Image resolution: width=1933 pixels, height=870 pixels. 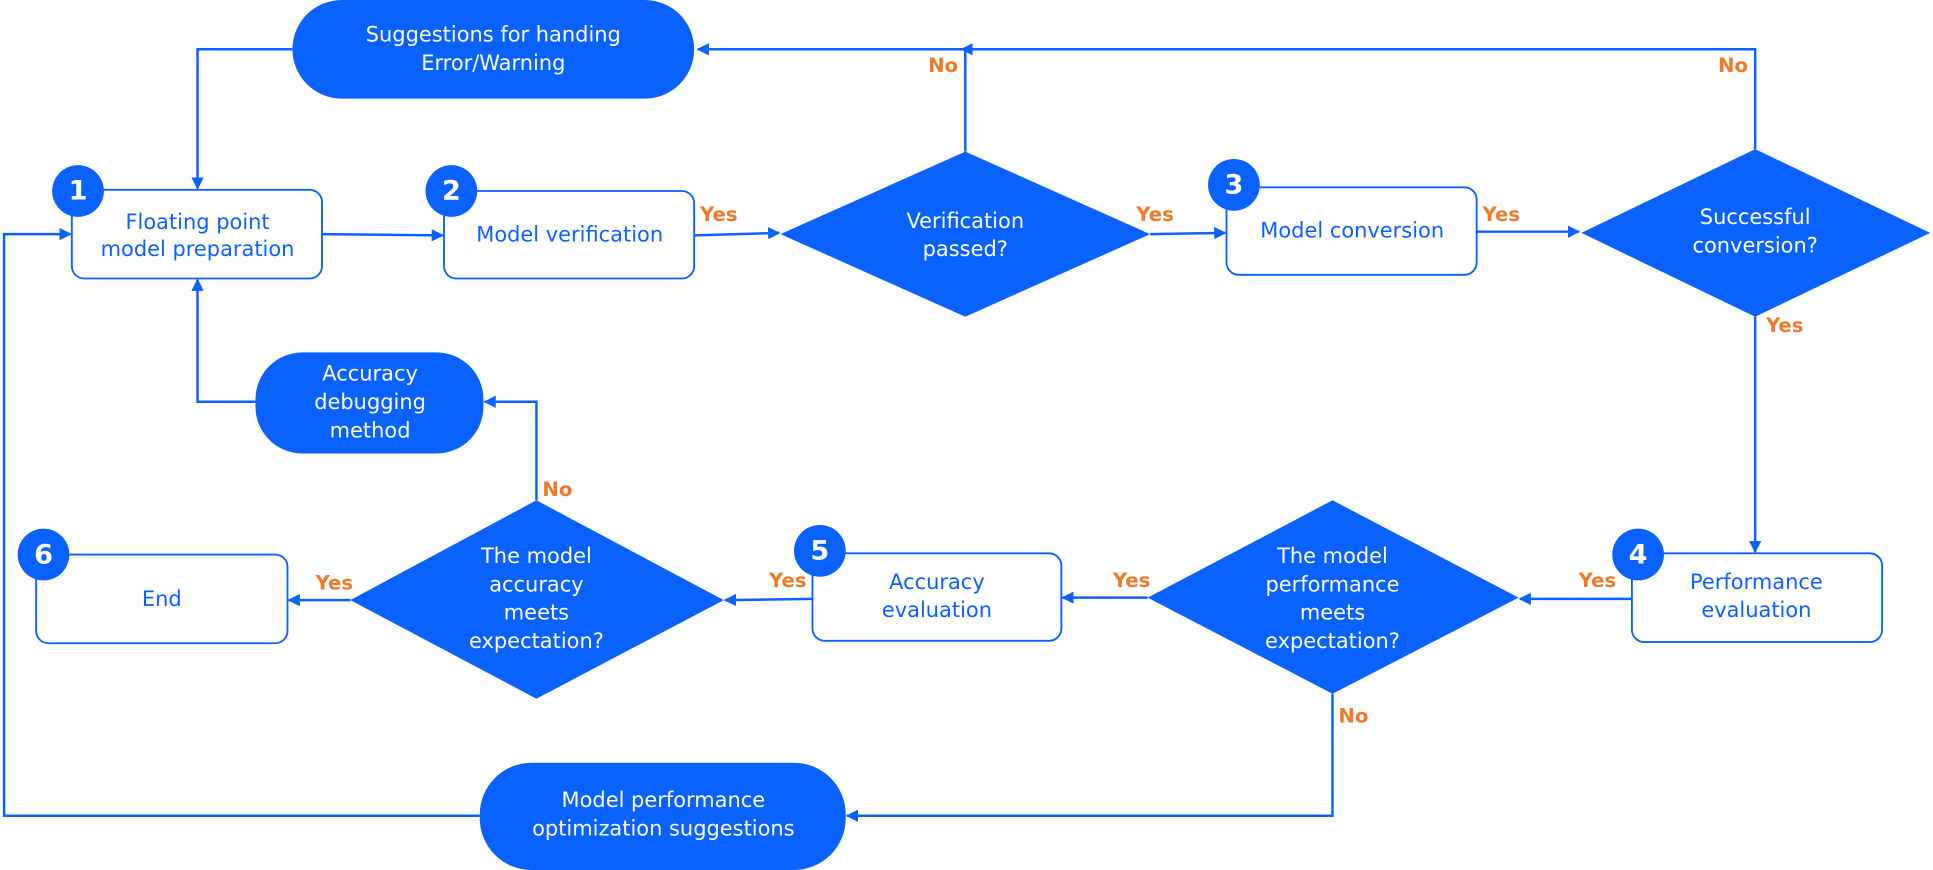 What do you see at coordinates (1638, 554) in the screenshot?
I see `step-number-badge: 4` at bounding box center [1638, 554].